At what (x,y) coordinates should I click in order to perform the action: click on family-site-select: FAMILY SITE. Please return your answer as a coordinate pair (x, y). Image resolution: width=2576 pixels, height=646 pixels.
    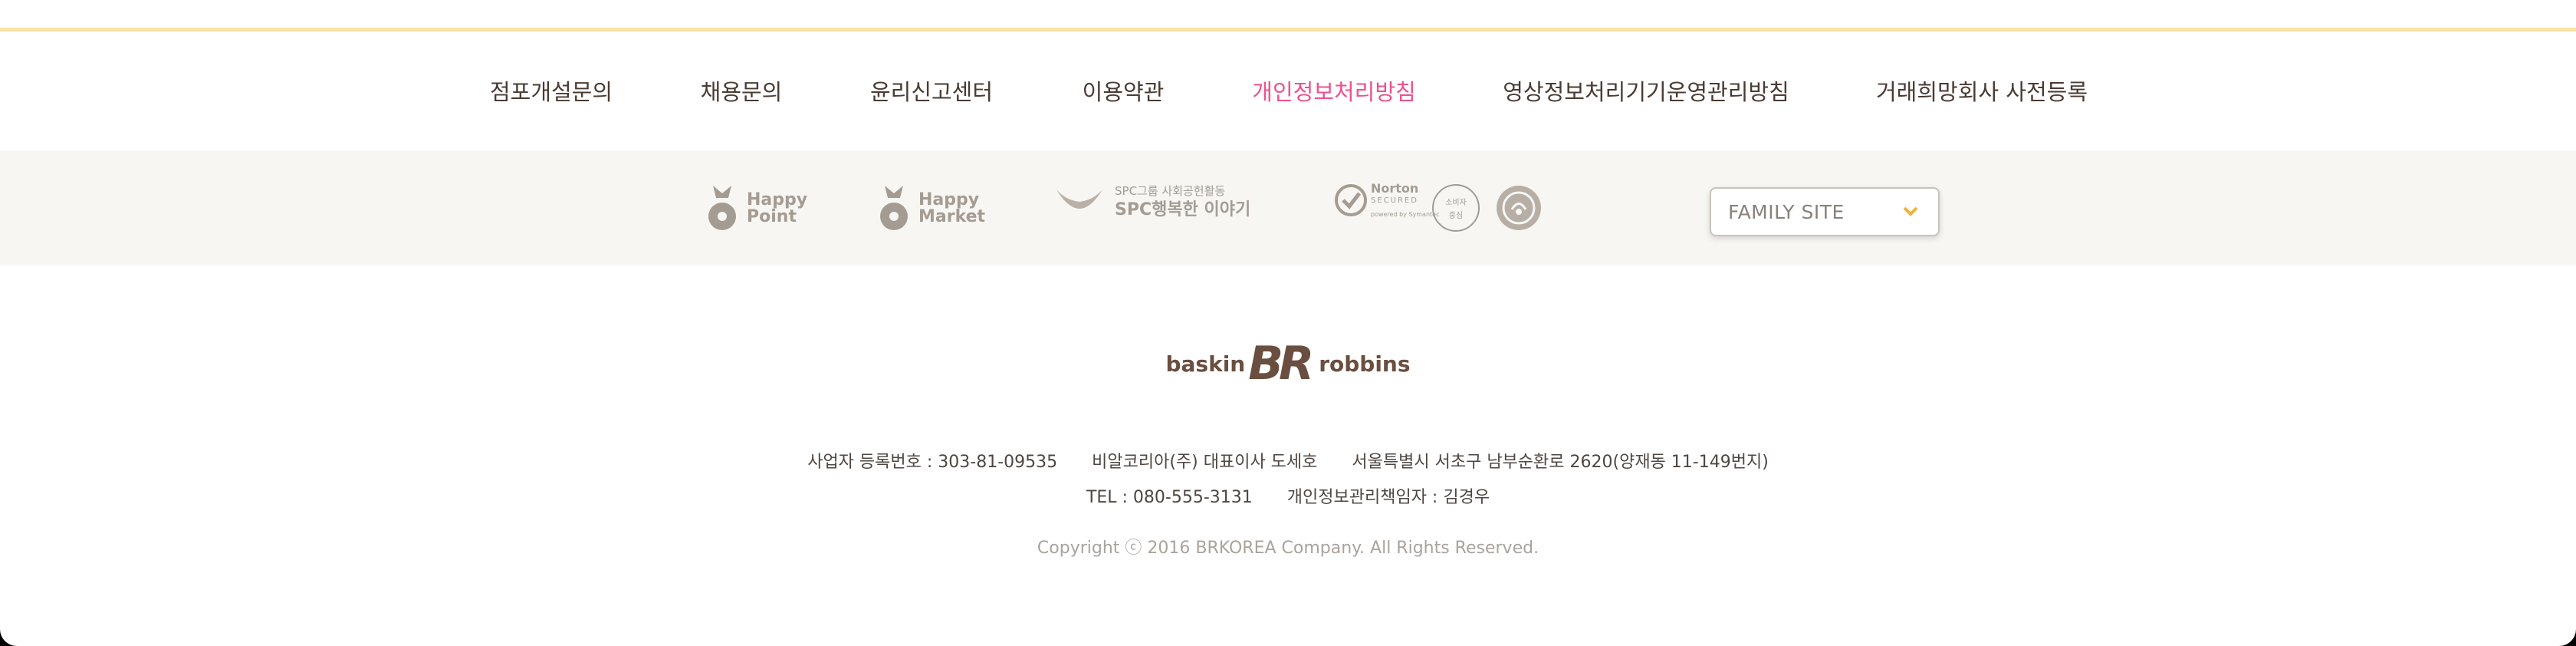
    Looking at the image, I should click on (1825, 211).